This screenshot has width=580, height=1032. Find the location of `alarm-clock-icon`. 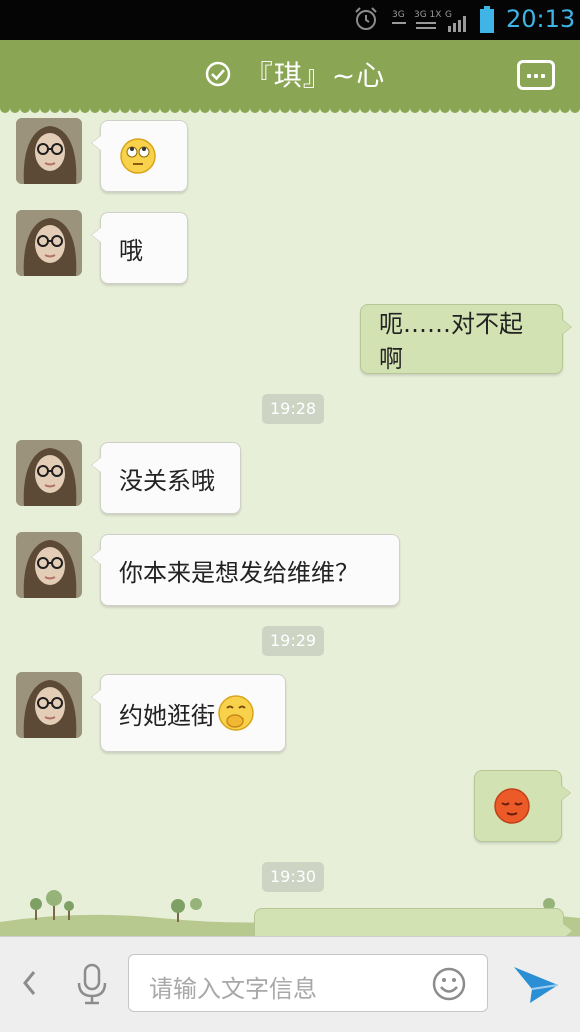

alarm-clock-icon is located at coordinates (366, 18).